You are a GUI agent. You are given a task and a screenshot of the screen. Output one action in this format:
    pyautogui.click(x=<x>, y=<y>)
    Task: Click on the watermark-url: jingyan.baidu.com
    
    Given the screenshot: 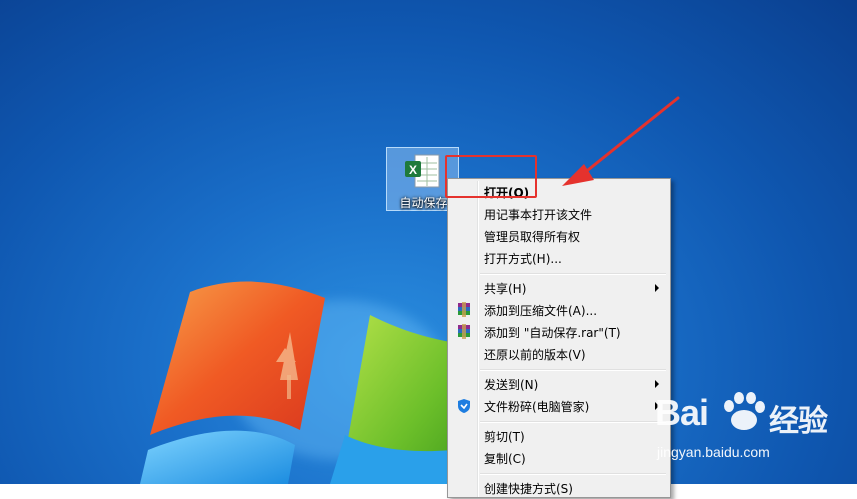 What is the action you would take?
    pyautogui.click(x=713, y=452)
    